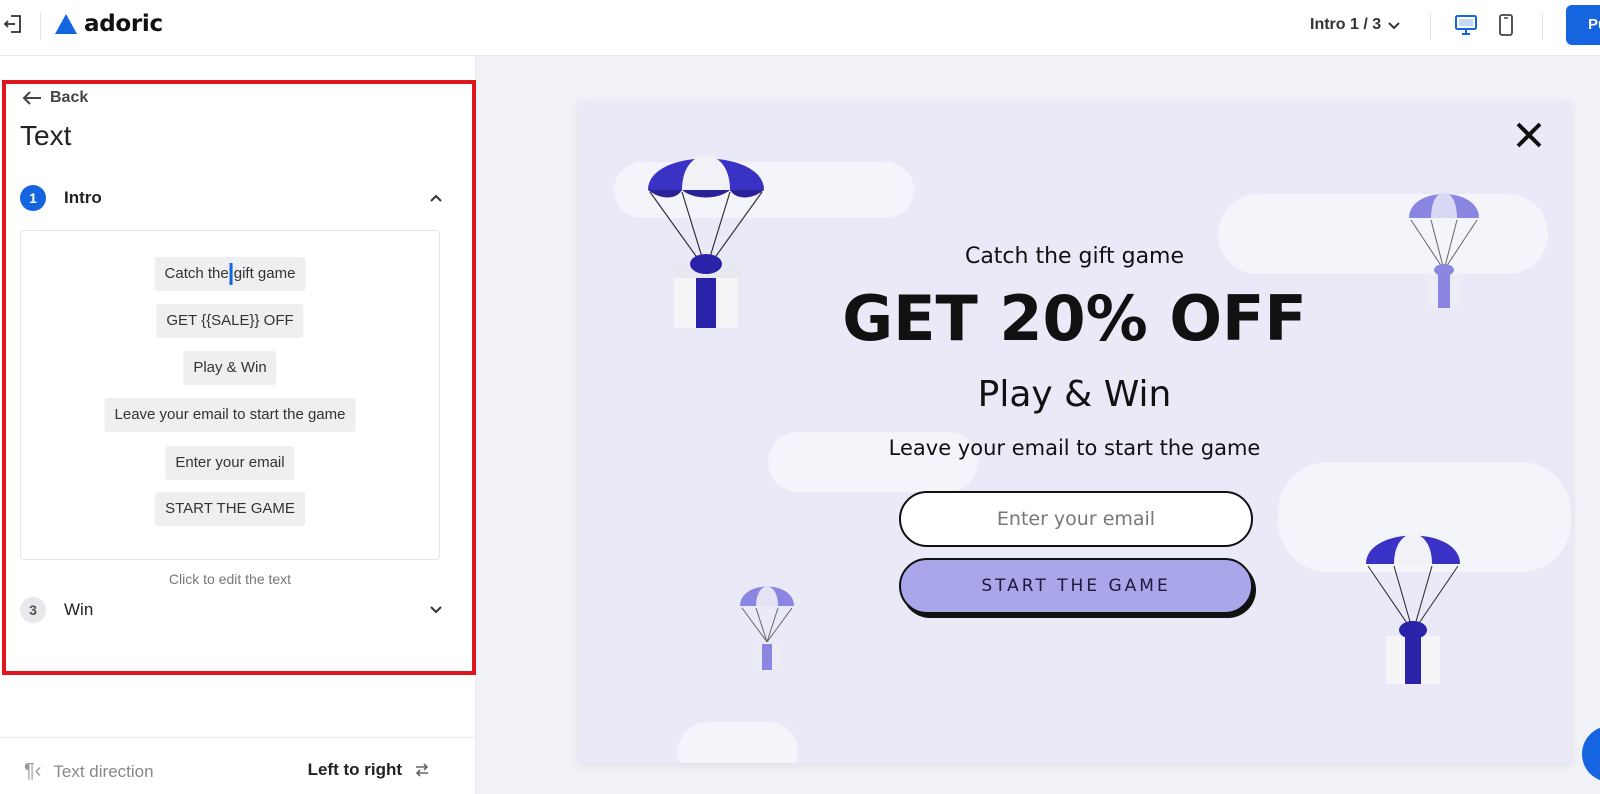 This screenshot has width=1600, height=794. What do you see at coordinates (230, 415) in the screenshot?
I see `text-item-description: Leave your email to start the game` at bounding box center [230, 415].